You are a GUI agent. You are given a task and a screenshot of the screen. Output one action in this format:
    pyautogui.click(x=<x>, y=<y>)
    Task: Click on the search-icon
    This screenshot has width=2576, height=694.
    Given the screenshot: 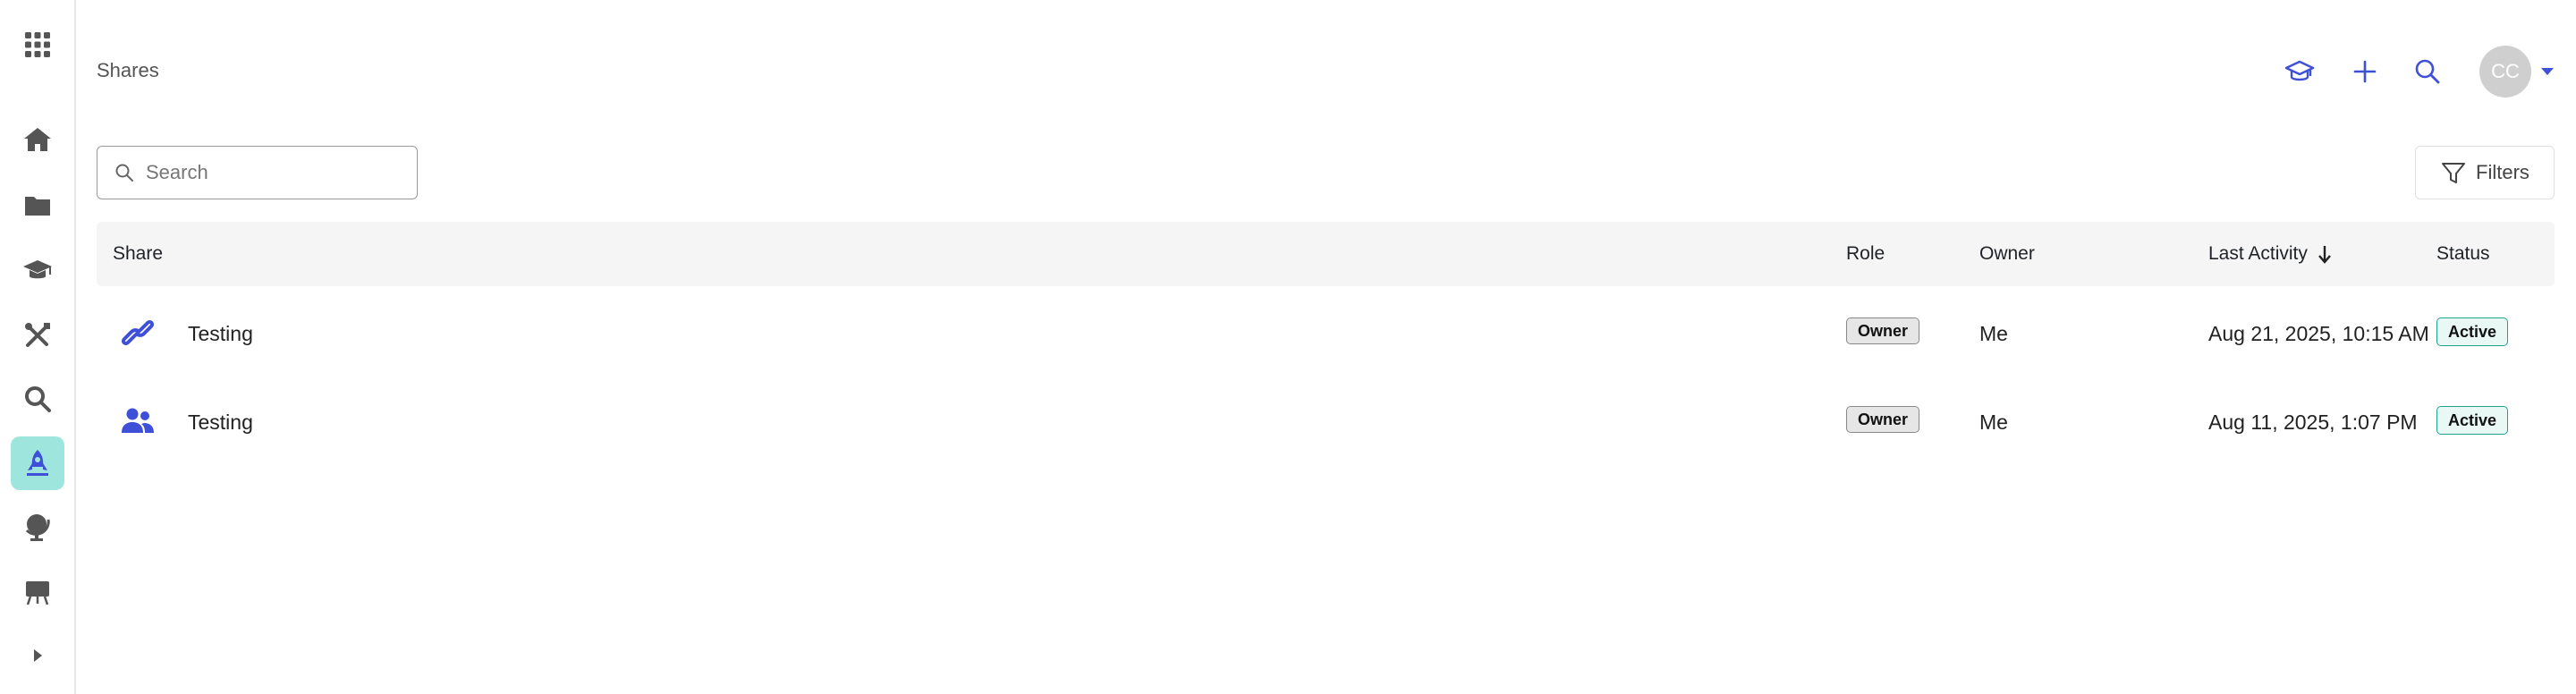 What is the action you would take?
    pyautogui.click(x=2427, y=71)
    